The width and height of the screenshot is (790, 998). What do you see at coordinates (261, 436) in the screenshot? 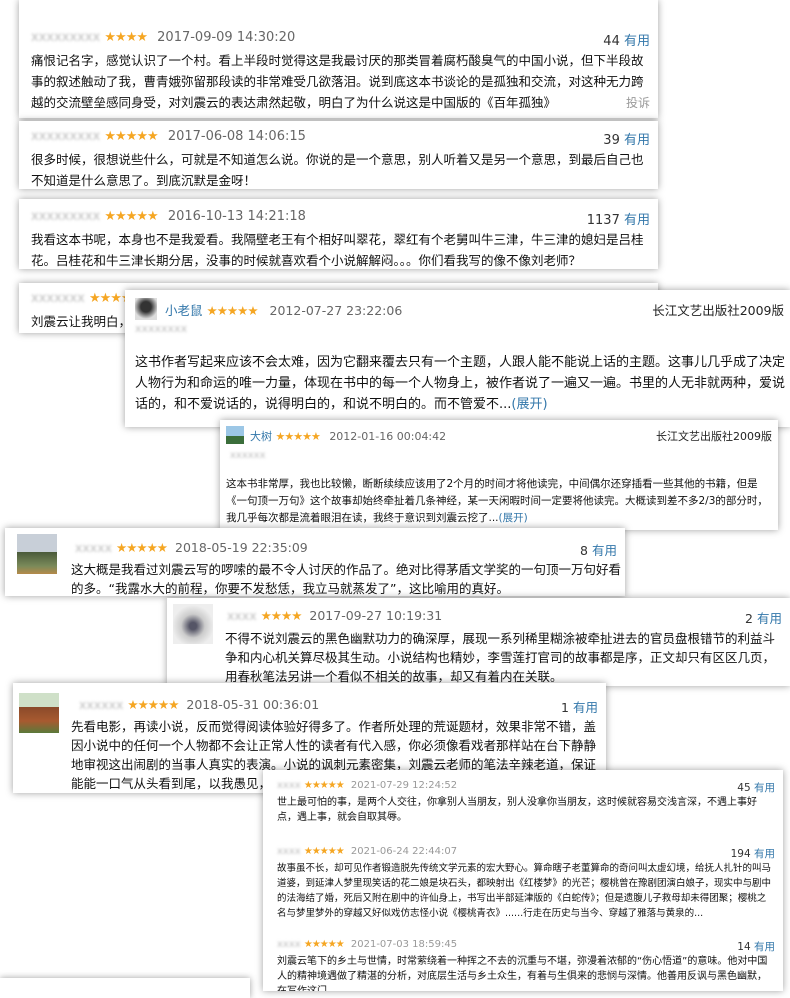
I see `username-link: 大树` at bounding box center [261, 436].